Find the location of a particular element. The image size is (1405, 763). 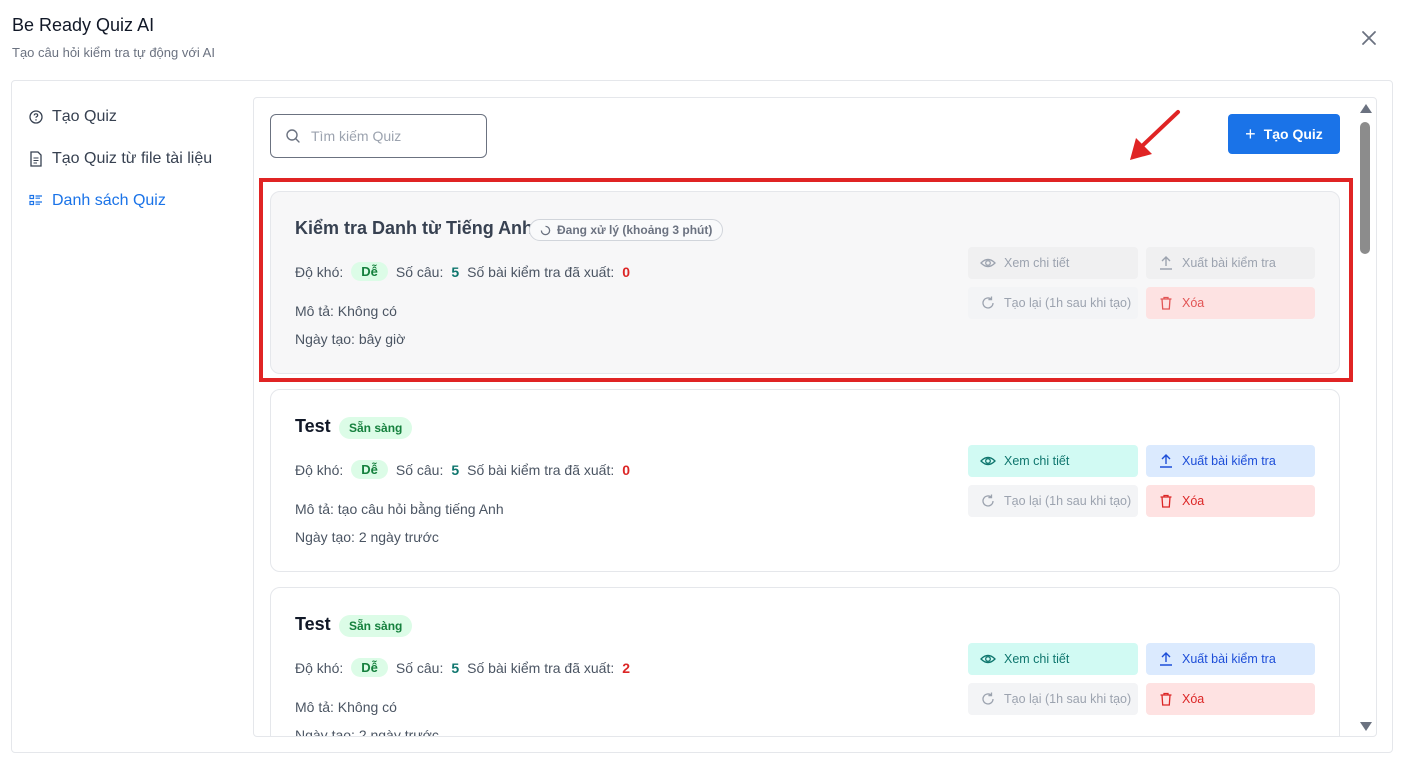

exported-value: 0 is located at coordinates (626, 469).